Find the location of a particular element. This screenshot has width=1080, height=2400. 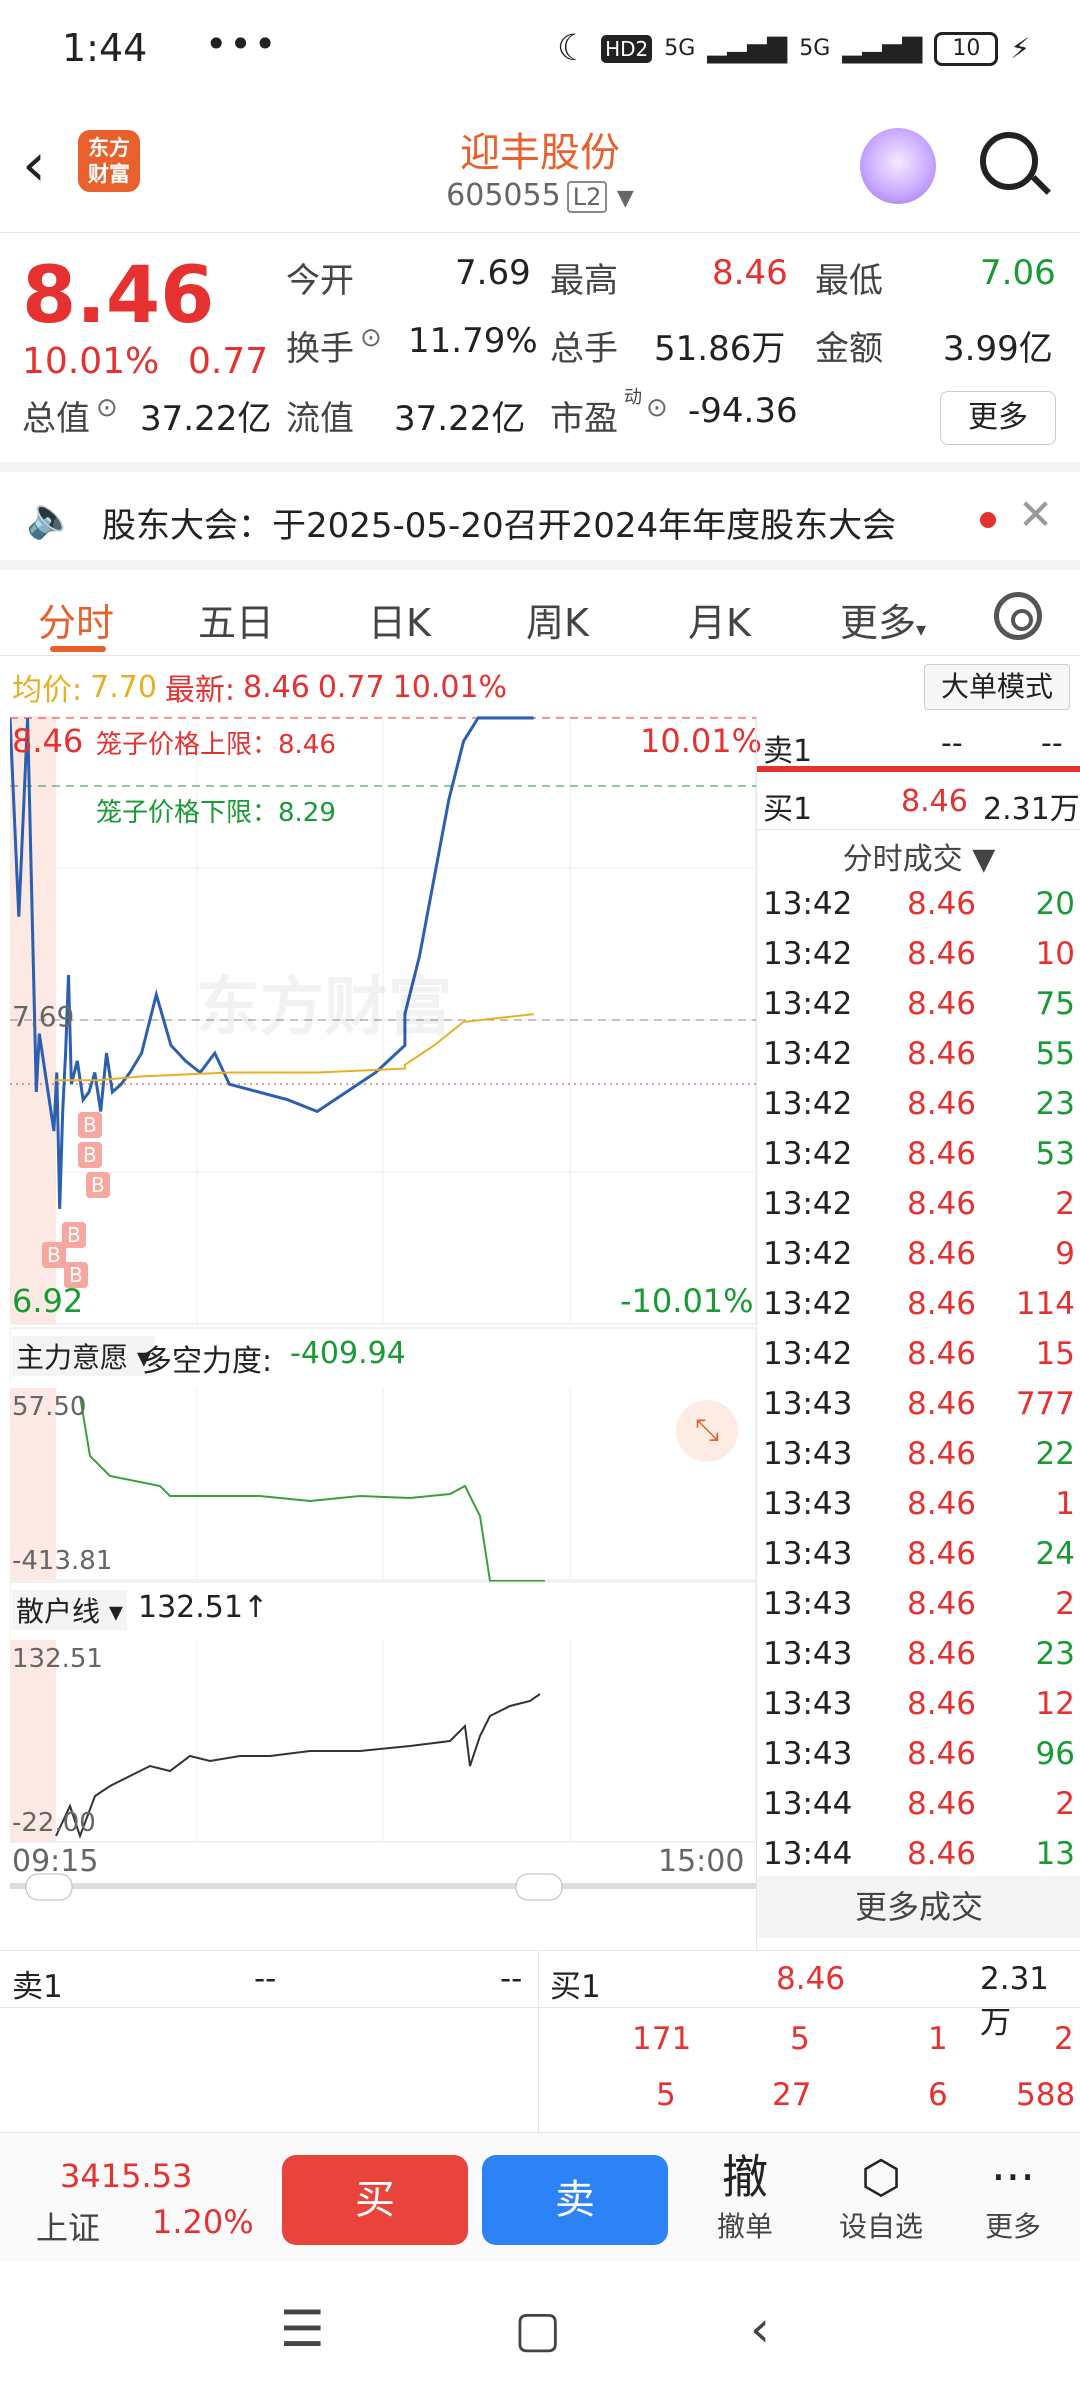

bottom-sell1-price: -- is located at coordinates (265, 1979).